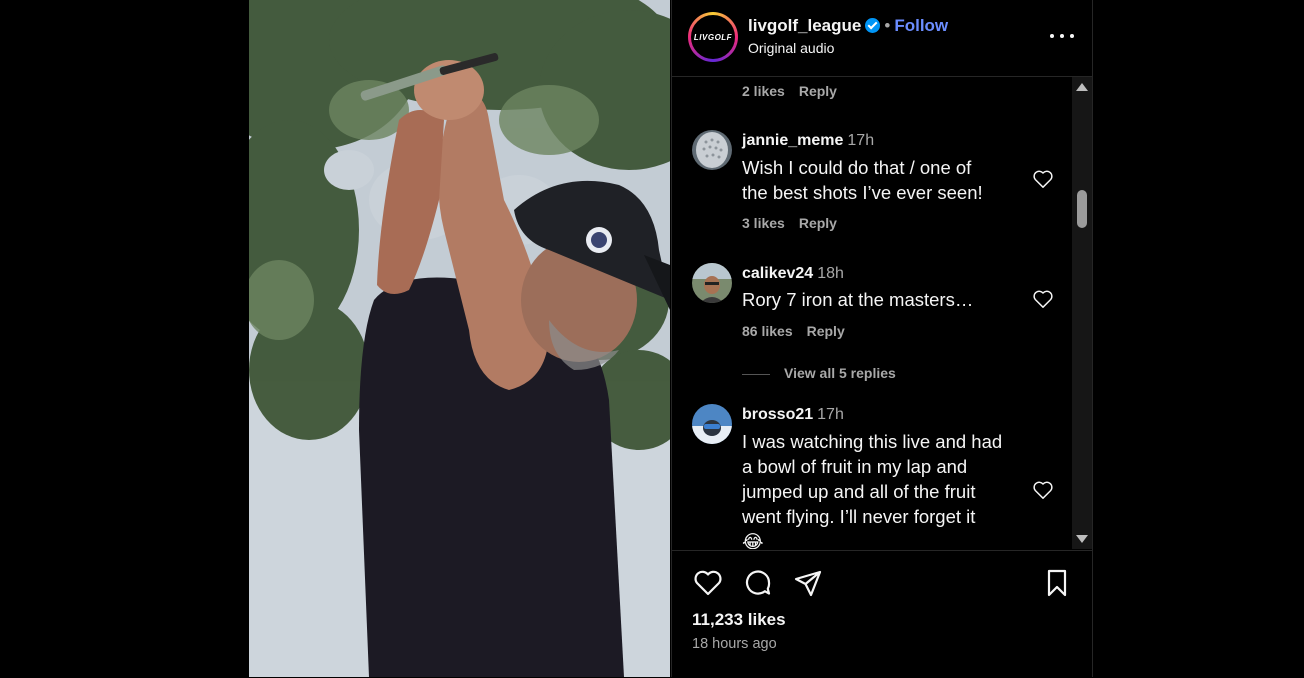  What do you see at coordinates (921, 25) in the screenshot?
I see `follow-button: Follow` at bounding box center [921, 25].